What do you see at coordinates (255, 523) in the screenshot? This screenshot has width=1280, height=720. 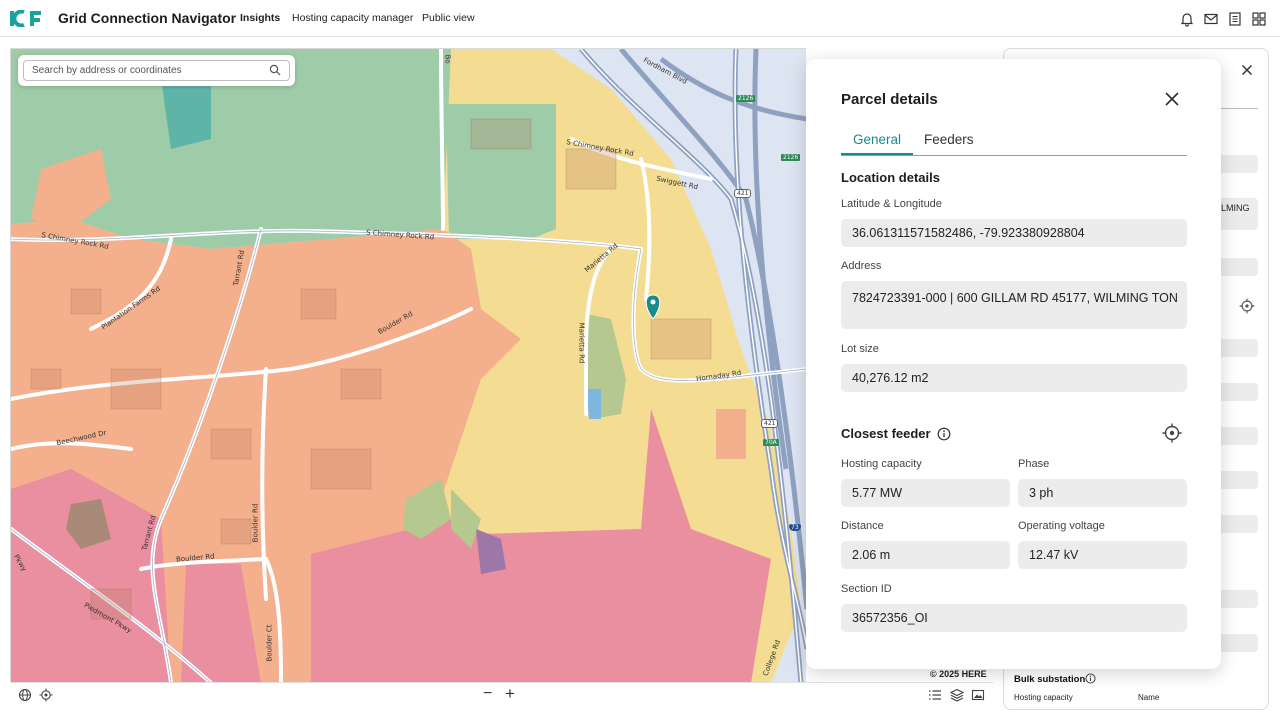 I see `road-label: Boulder Rd` at bounding box center [255, 523].